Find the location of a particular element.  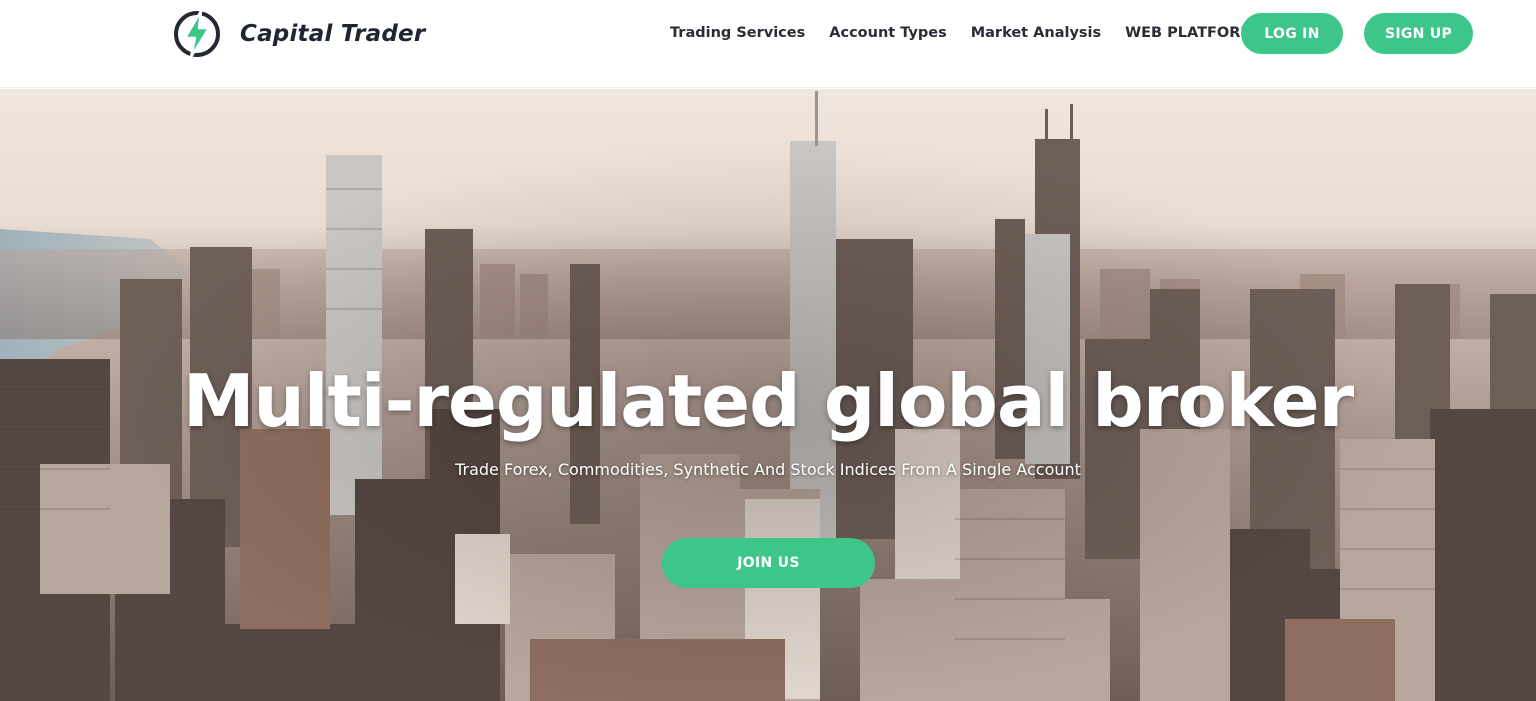

hero-title: Multi-regulated global broker is located at coordinates (768, 401).